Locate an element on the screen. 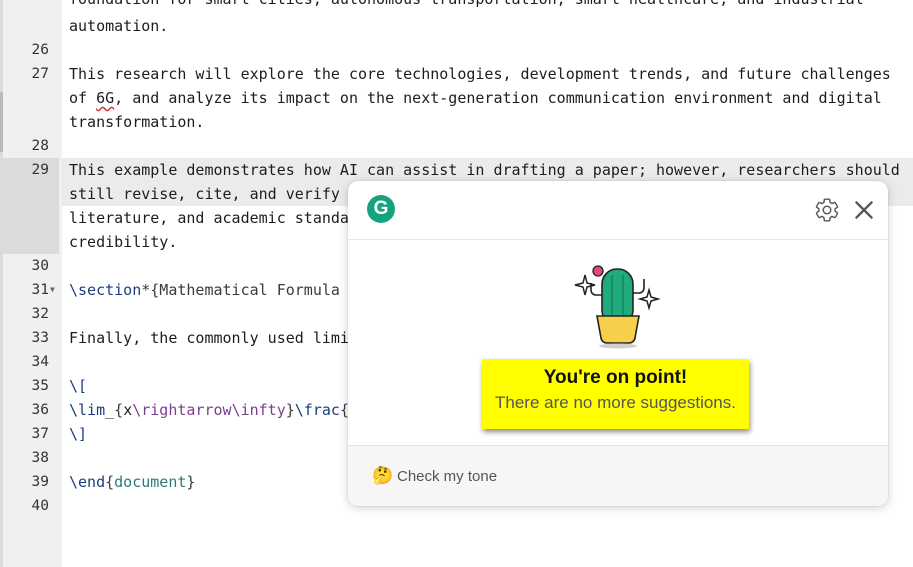 This screenshot has height=567, width=913. line-number: 34 is located at coordinates (40, 362).